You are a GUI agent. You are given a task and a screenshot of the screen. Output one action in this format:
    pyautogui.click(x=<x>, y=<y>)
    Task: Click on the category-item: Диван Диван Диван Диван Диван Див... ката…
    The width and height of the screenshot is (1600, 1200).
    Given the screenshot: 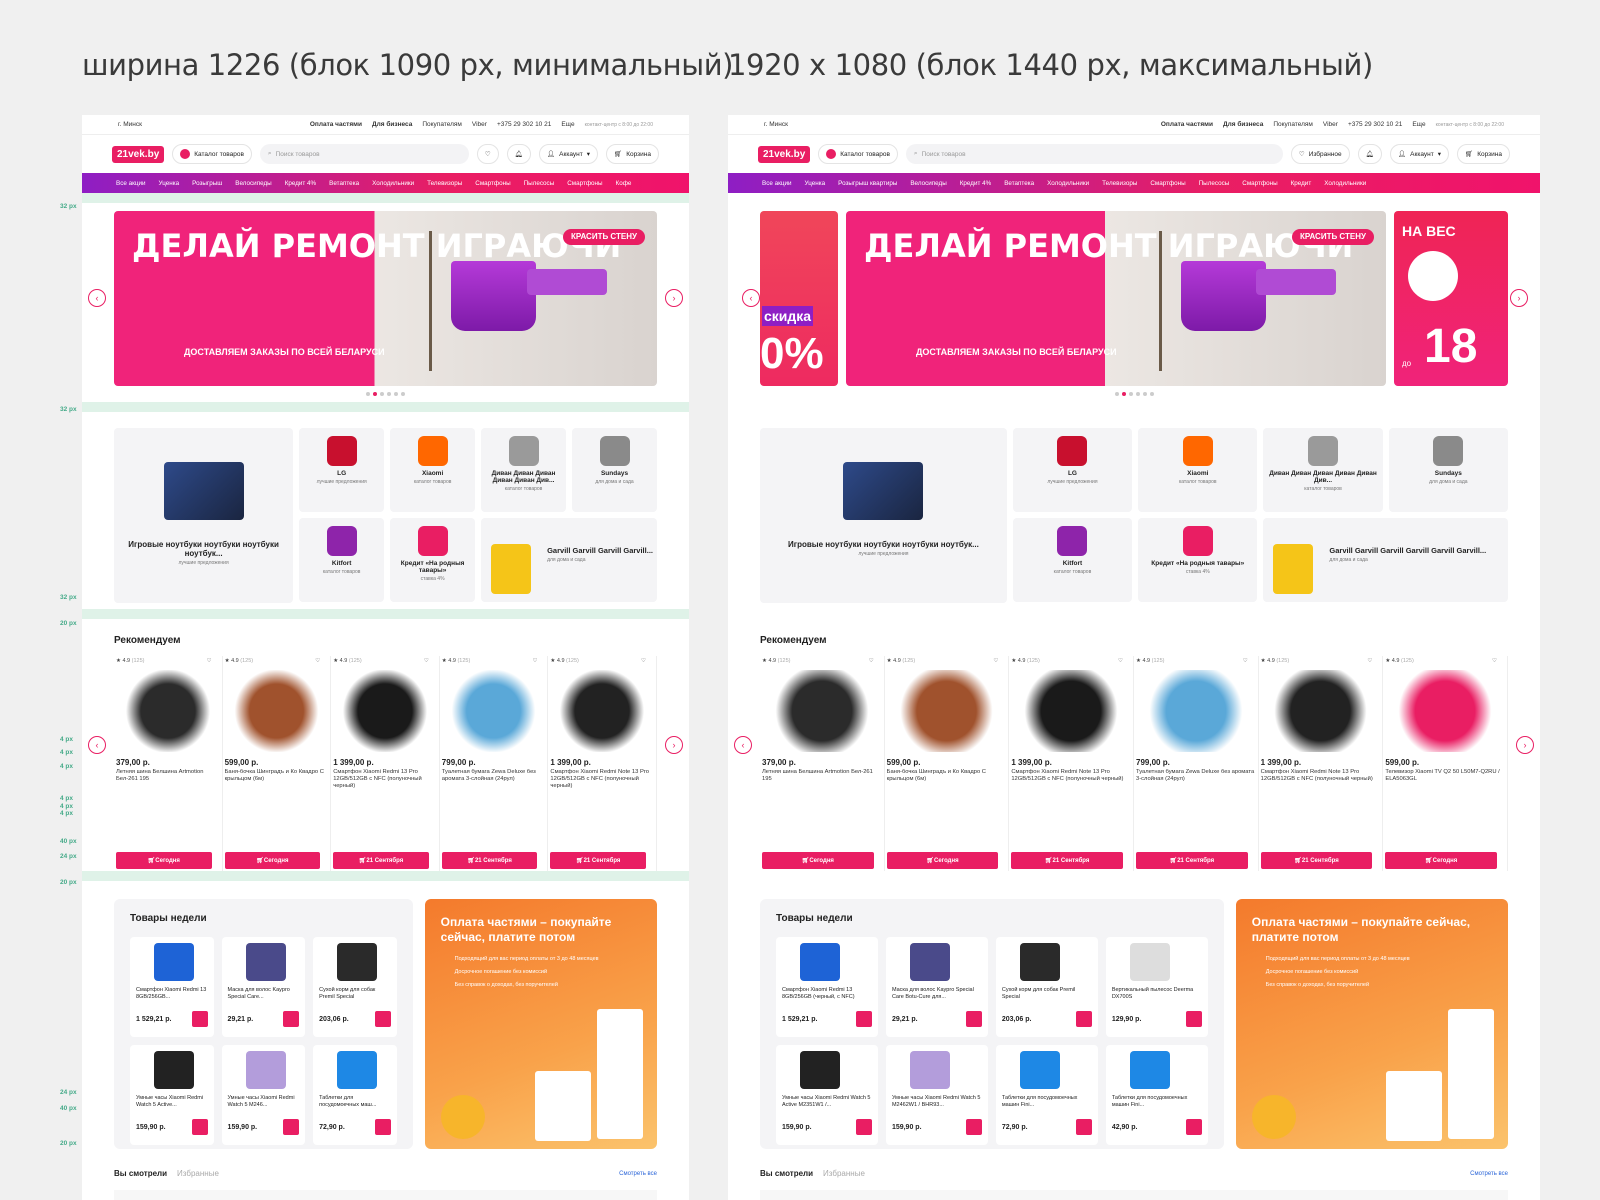 What is the action you would take?
    pyautogui.click(x=524, y=470)
    